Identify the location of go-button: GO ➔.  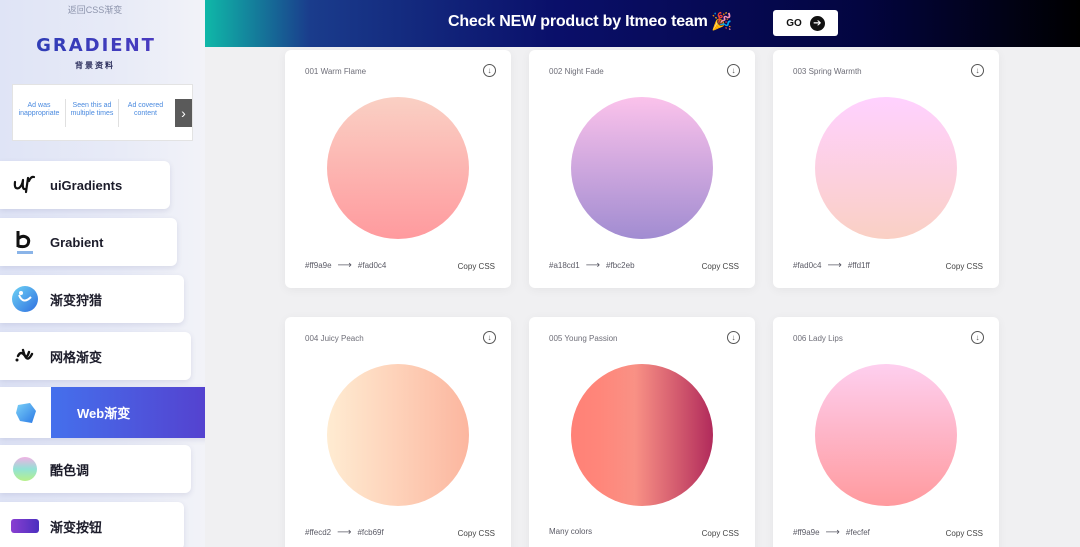
(805, 23).